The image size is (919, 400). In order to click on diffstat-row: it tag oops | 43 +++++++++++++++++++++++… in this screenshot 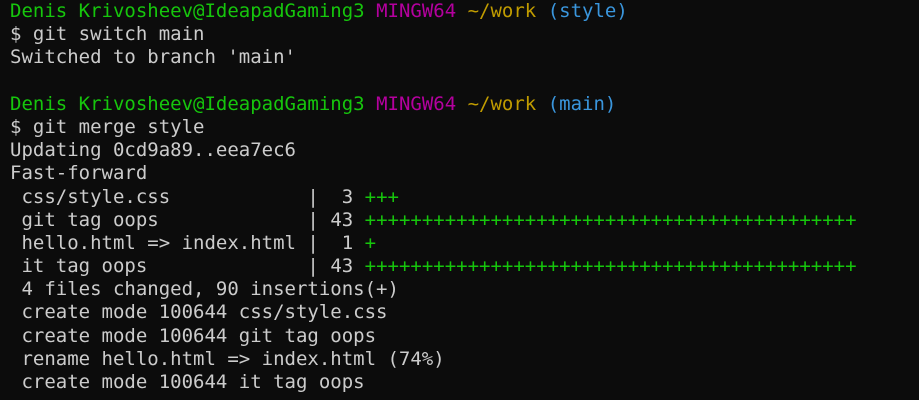, I will do `click(464, 266)`.